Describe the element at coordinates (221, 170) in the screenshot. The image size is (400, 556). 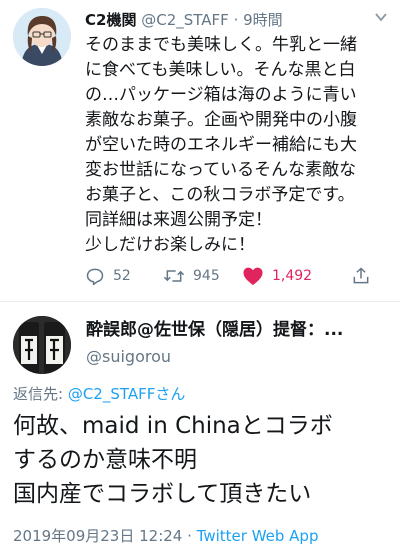
I see `tweet-text-line: 変お世話になっているそんな素敵な` at that location.